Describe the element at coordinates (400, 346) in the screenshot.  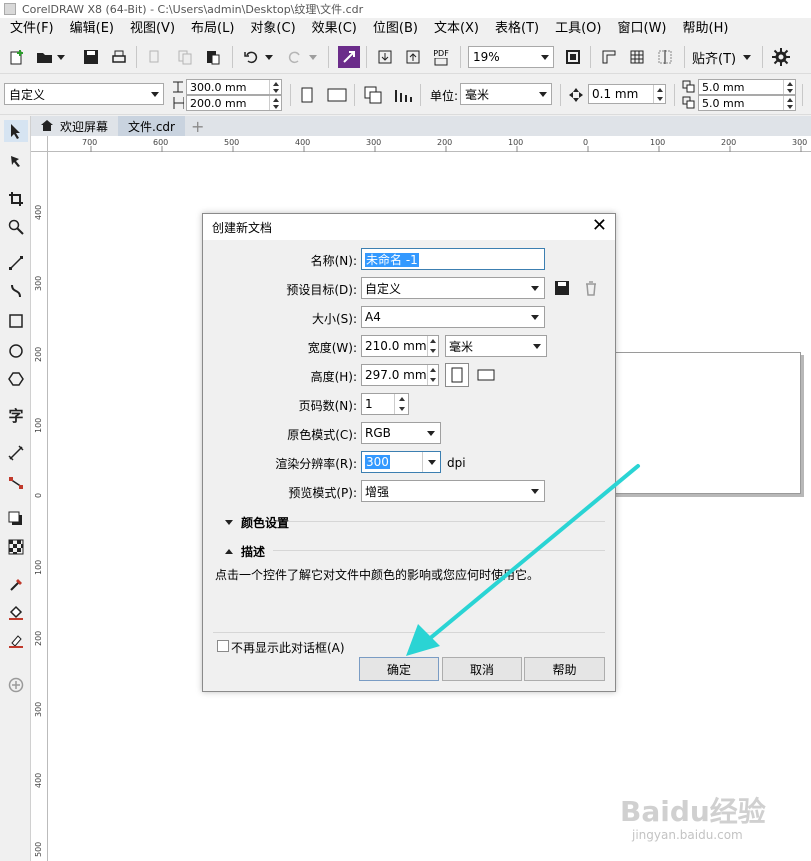
I see `width-input: 210.0 mm` at that location.